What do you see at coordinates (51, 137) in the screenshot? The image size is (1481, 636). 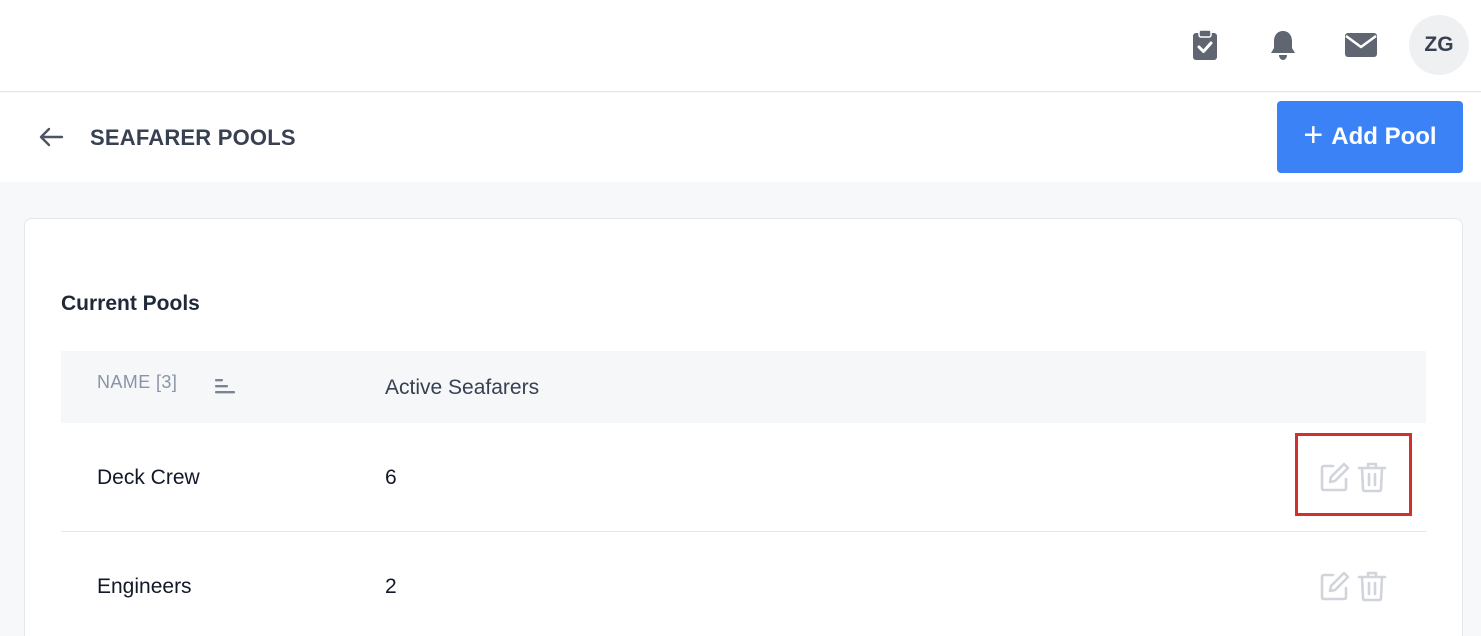 I see `back-arrow-icon` at bounding box center [51, 137].